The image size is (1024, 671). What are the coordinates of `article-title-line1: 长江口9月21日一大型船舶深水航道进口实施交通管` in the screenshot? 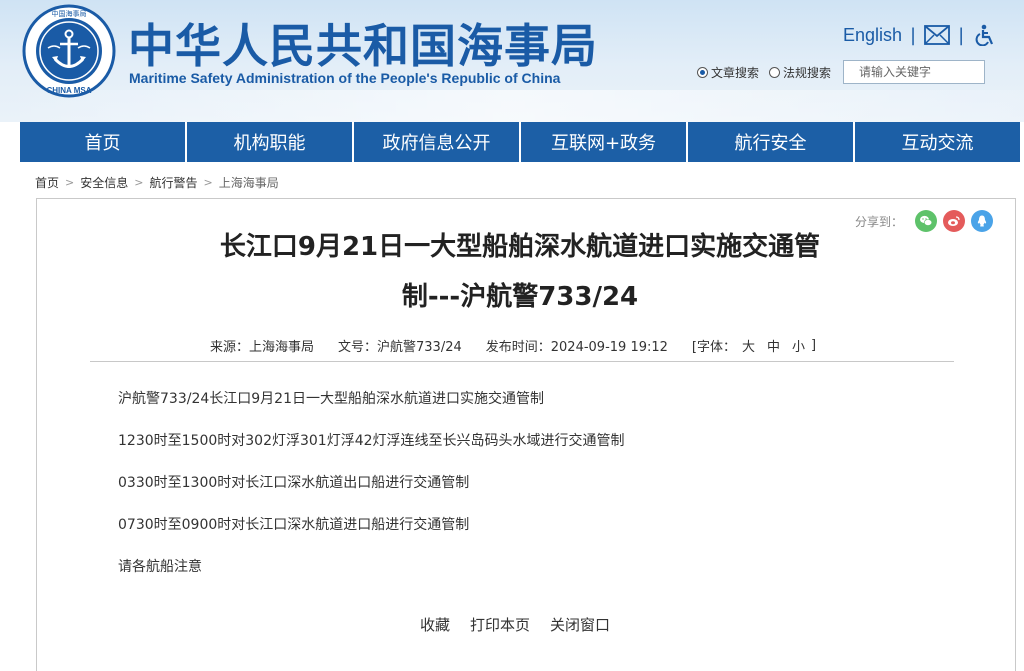 It's located at (520, 247).